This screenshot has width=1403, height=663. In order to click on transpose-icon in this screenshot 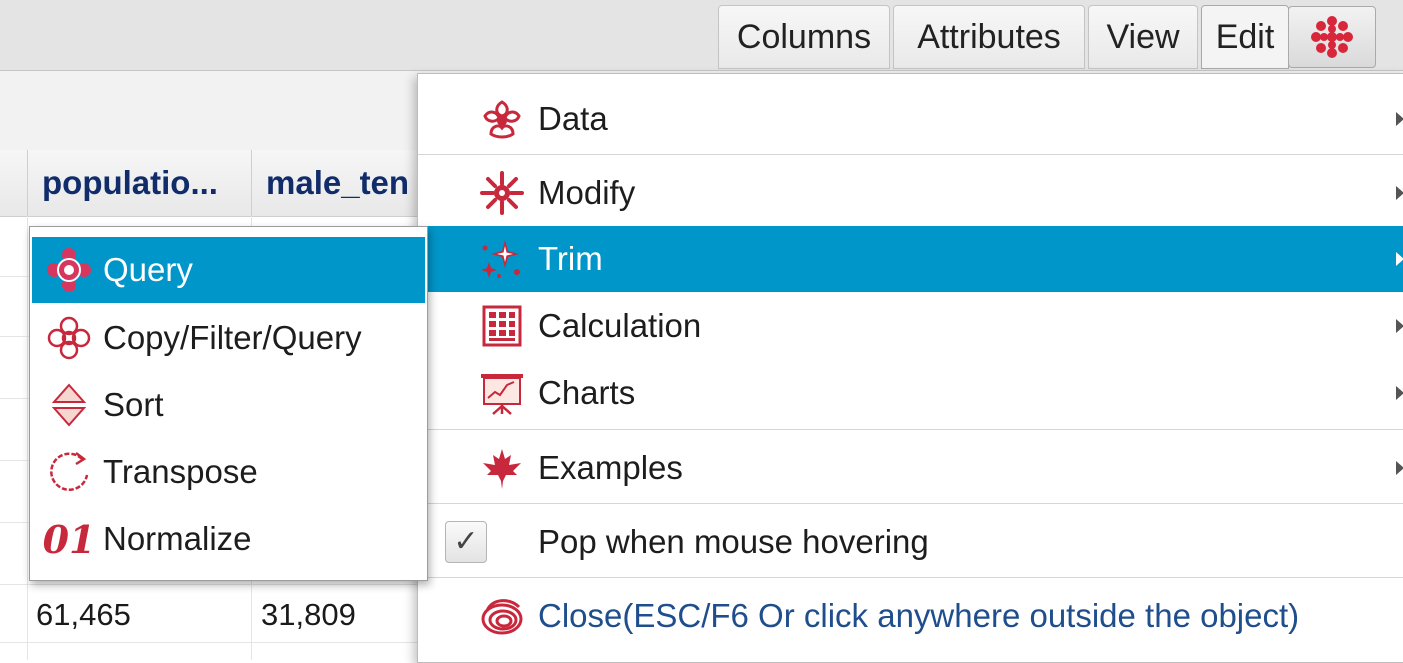, I will do `click(69, 472)`.